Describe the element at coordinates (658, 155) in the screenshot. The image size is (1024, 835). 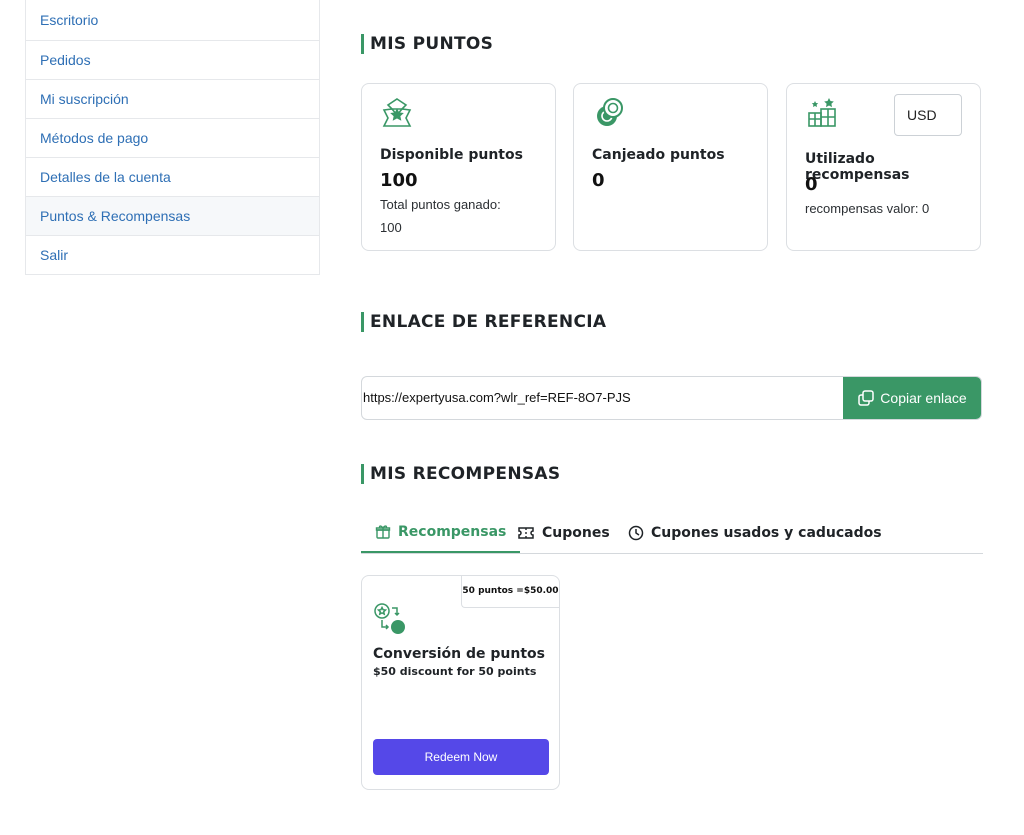
I see `redeemed-points-label: Canjeado puntos` at that location.